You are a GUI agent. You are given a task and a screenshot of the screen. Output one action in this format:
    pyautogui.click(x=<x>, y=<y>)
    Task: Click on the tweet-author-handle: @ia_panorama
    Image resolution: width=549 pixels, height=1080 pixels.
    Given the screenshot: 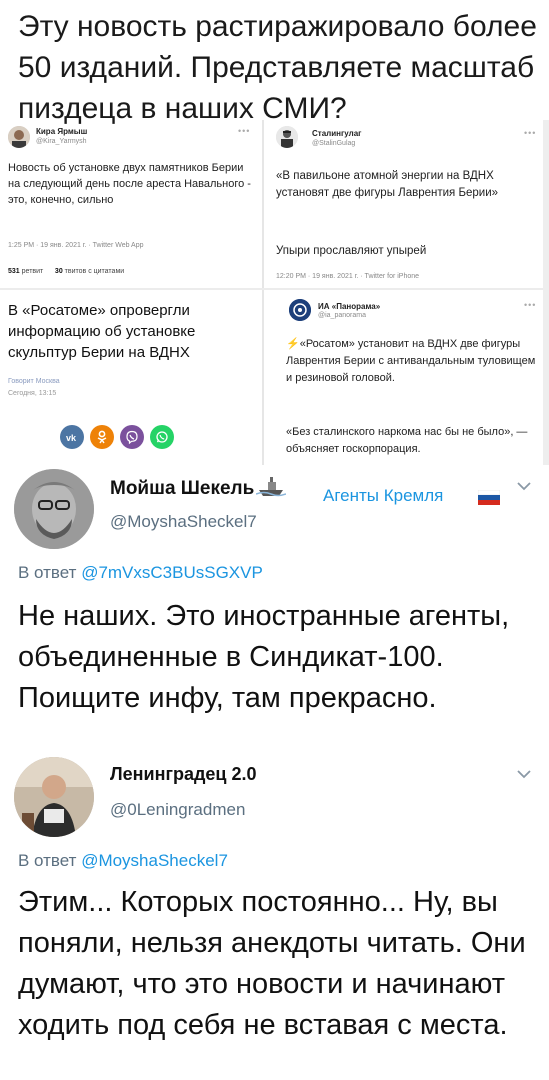 What is the action you would take?
    pyautogui.click(x=342, y=315)
    